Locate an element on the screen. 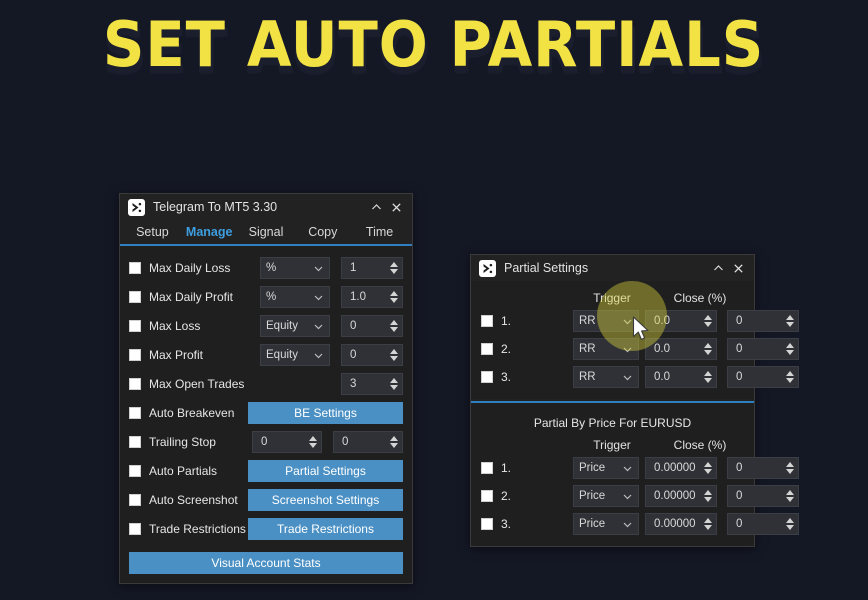  stepper-max-loss: 0 is located at coordinates (372, 326).